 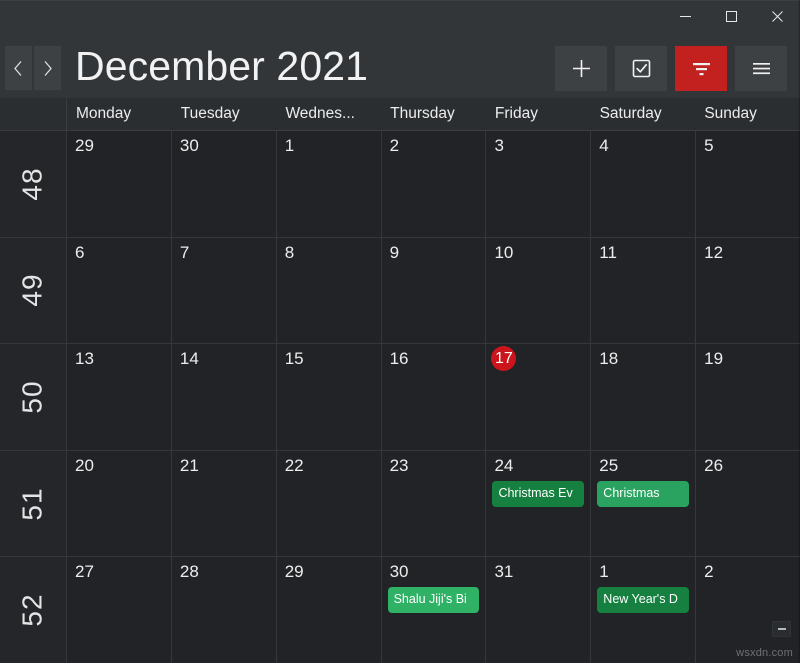 I want to click on day-cell: 21, so click(x=224, y=503).